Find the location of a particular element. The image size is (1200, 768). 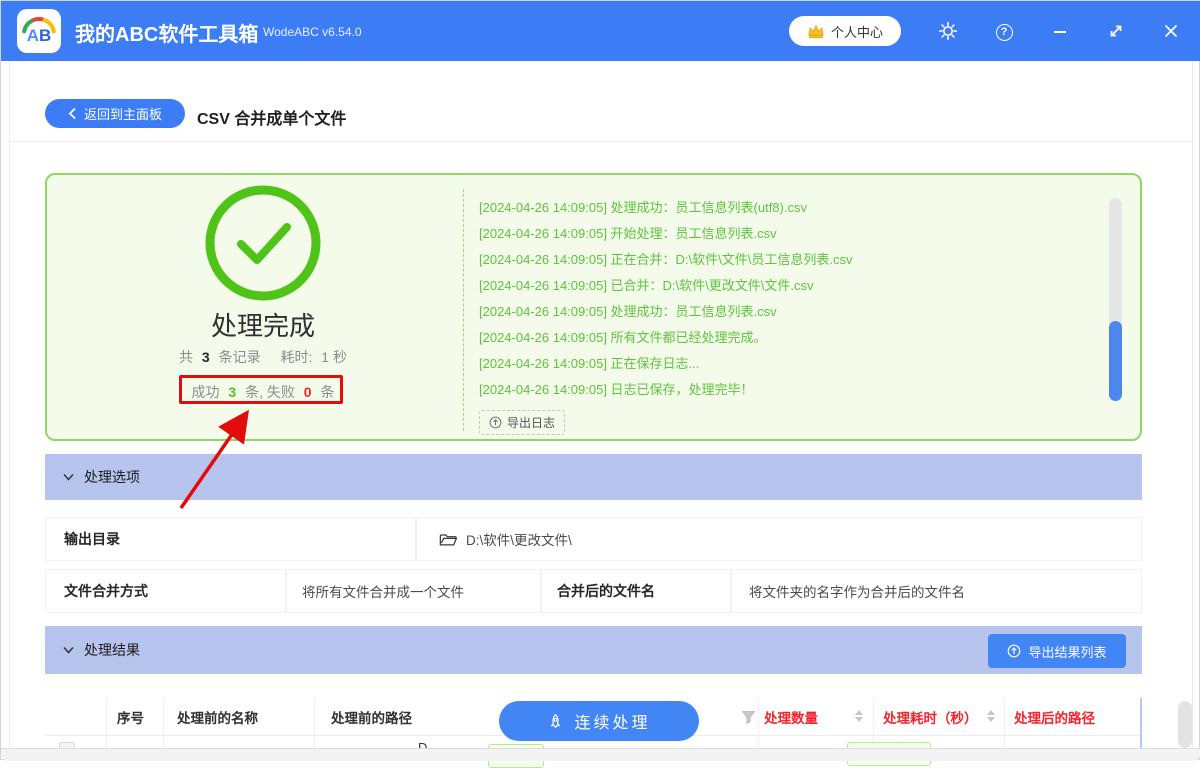

breadcrumb-divider is located at coordinates (601, 141).